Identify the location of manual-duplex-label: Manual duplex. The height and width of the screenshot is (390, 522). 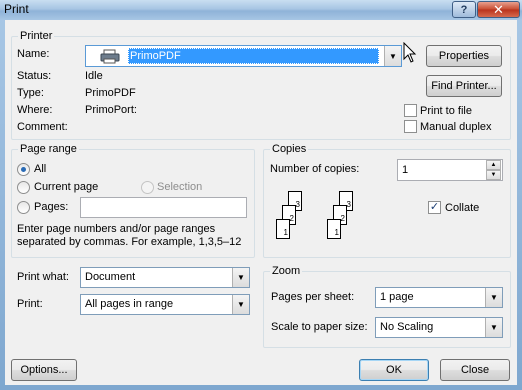
(456, 127).